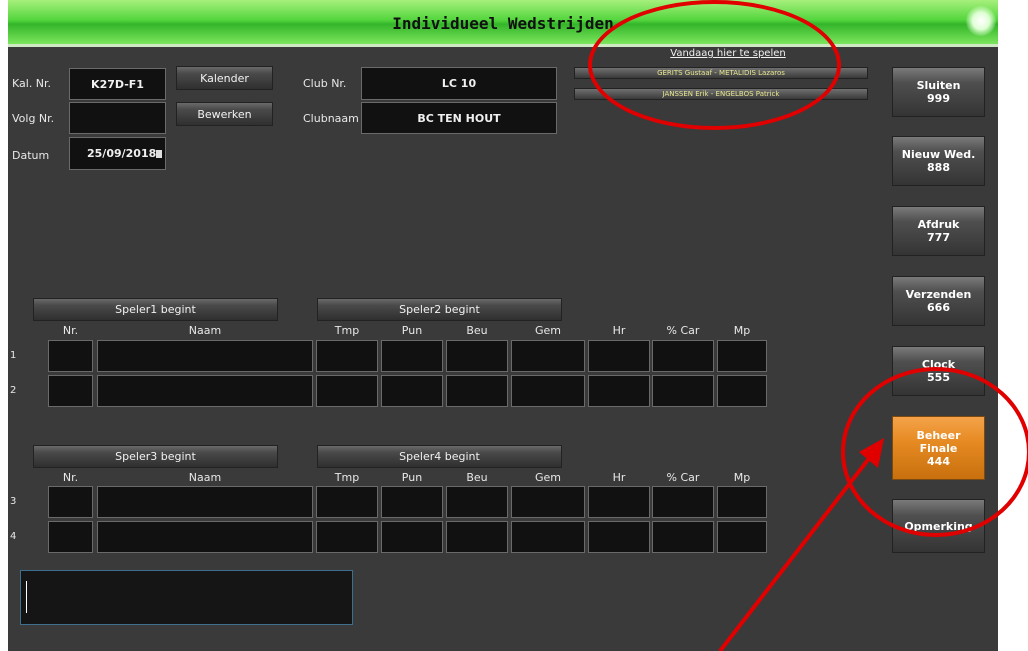 The height and width of the screenshot is (651, 1028). I want to click on verzenden-label: Verzenden, so click(938, 294).